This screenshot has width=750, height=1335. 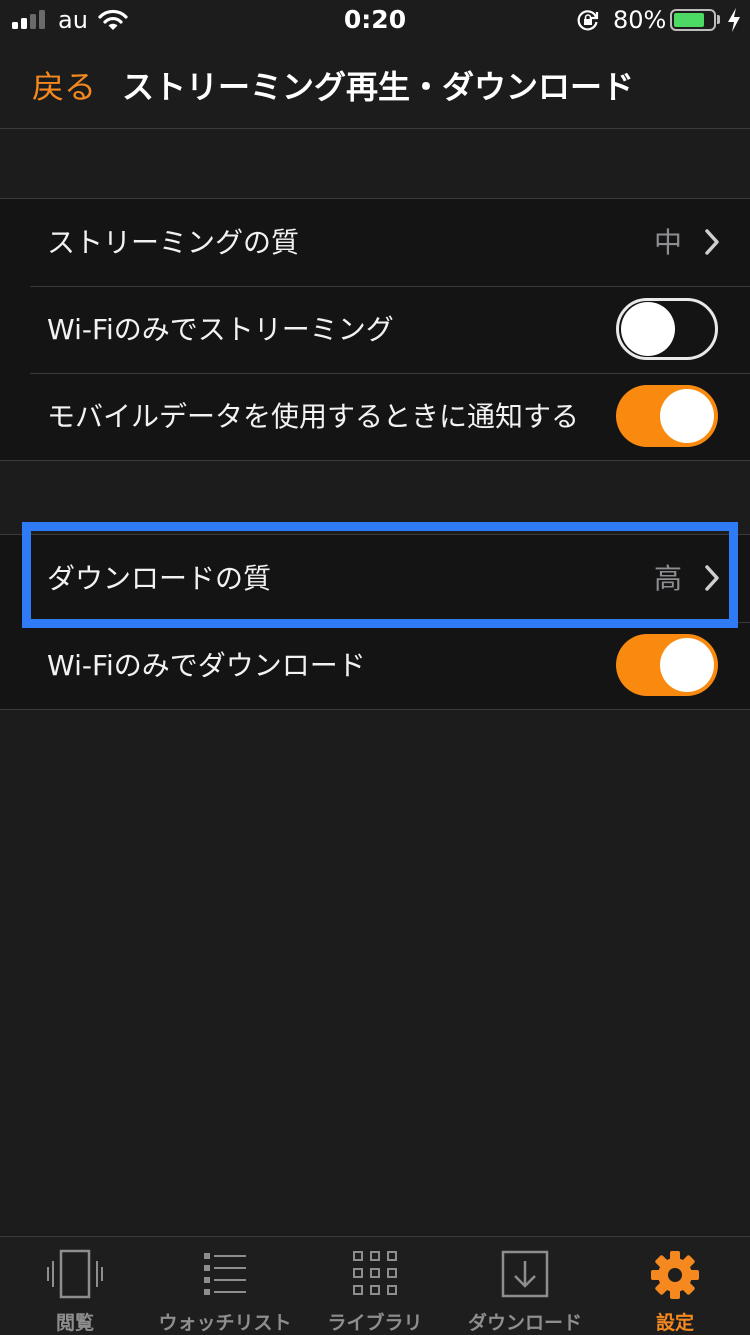 What do you see at coordinates (159, 578) in the screenshot?
I see `download-quality-label: ダウンロードの質` at bounding box center [159, 578].